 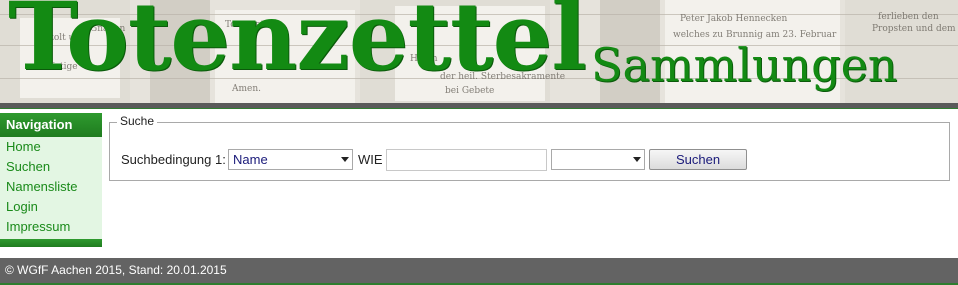 What do you see at coordinates (370, 159) in the screenshot?
I see `wie-label: WIE` at bounding box center [370, 159].